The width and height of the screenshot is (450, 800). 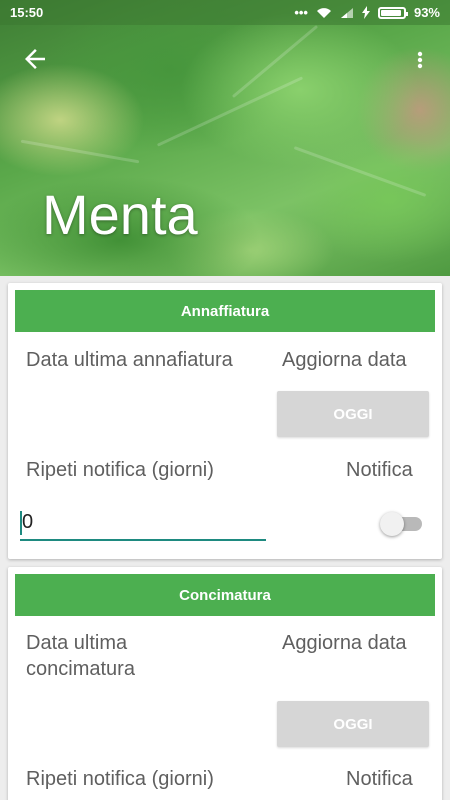 What do you see at coordinates (225, 311) in the screenshot?
I see `watering-header: Annaffiatura` at bounding box center [225, 311].